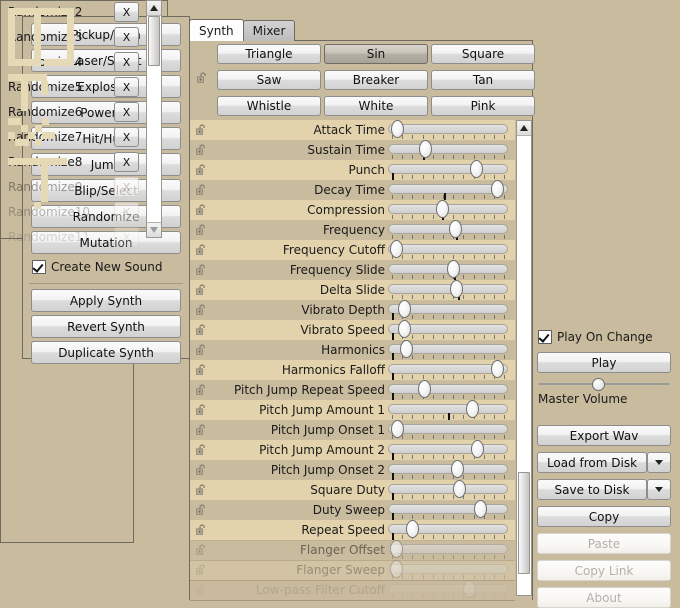  Describe the element at coordinates (592, 462) in the screenshot. I see `file-action-load-from-disk: Load from Disk` at that location.